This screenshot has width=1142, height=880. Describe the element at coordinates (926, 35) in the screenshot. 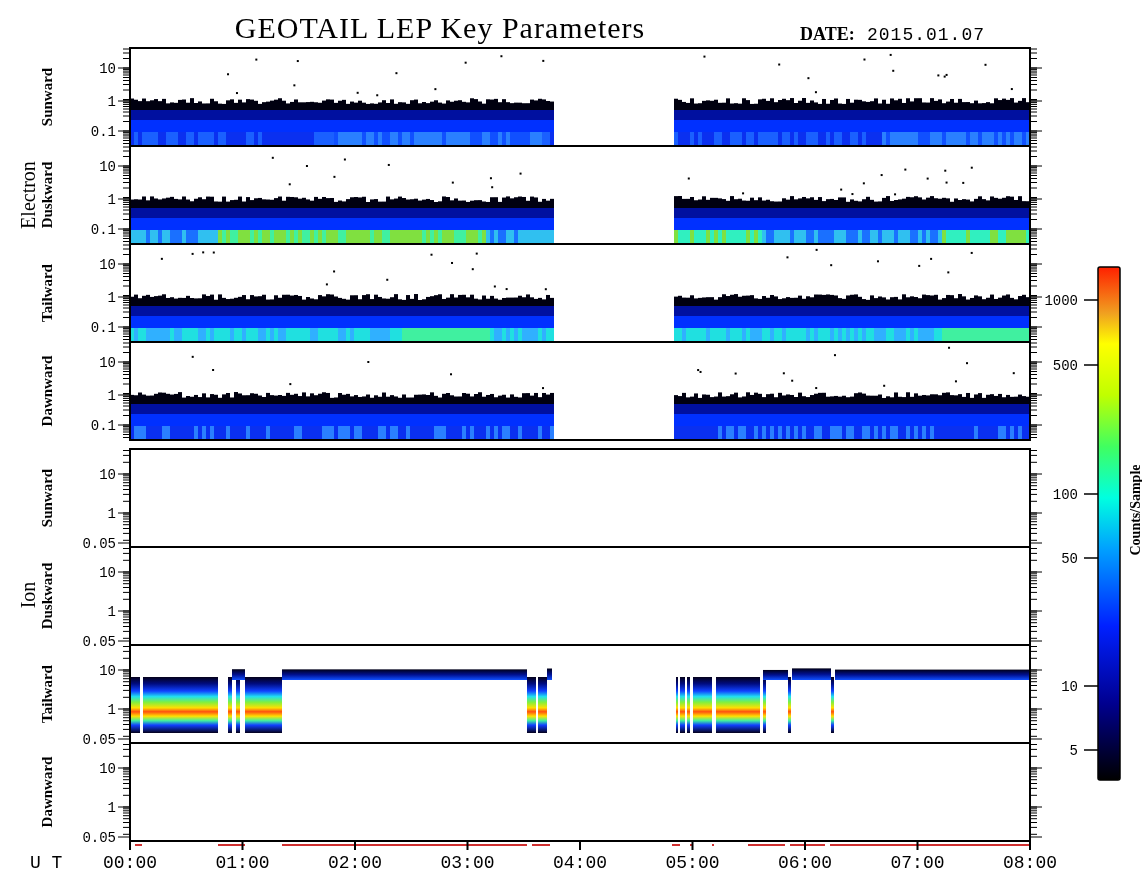

I see `date-value: 2015.01.07` at that location.